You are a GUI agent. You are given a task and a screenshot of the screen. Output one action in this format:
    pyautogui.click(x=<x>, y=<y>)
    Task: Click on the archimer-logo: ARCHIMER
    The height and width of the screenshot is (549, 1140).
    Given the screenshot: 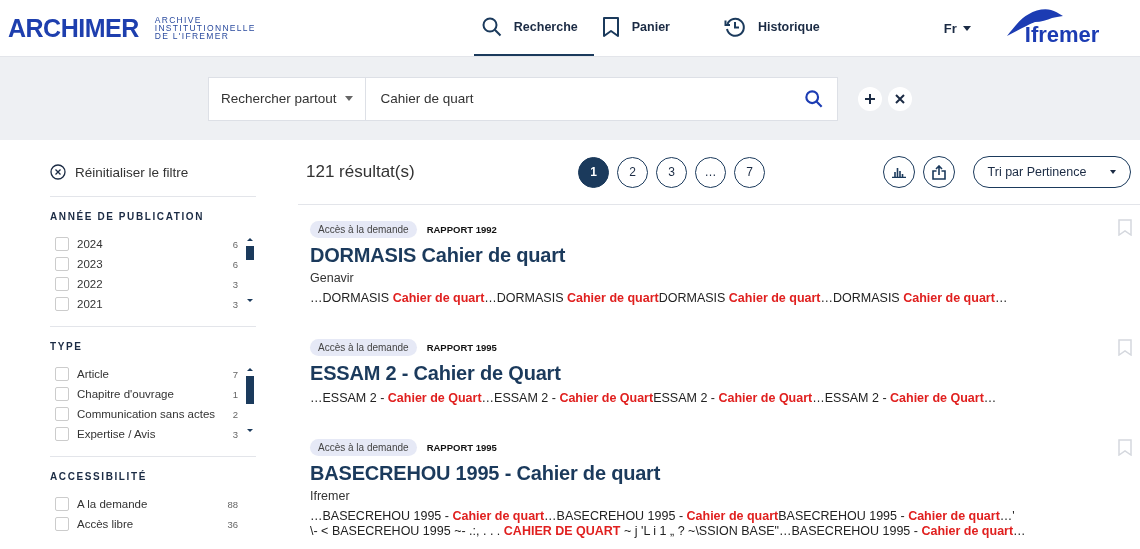 What is the action you would take?
    pyautogui.click(x=73, y=28)
    